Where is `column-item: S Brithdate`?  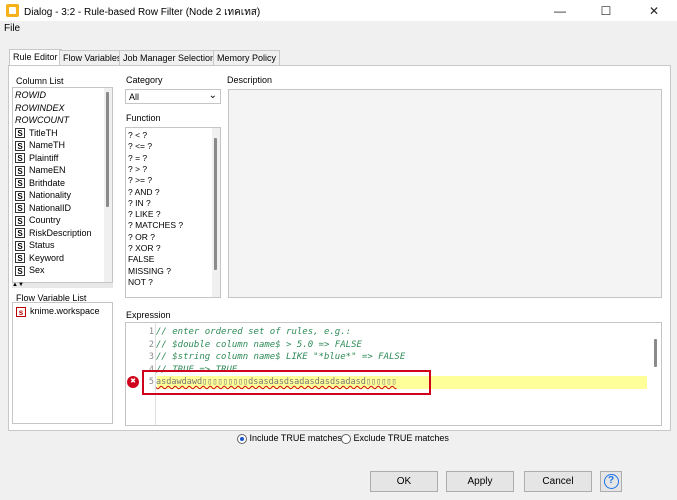
column-item: S Brithdate is located at coordinates (40, 183).